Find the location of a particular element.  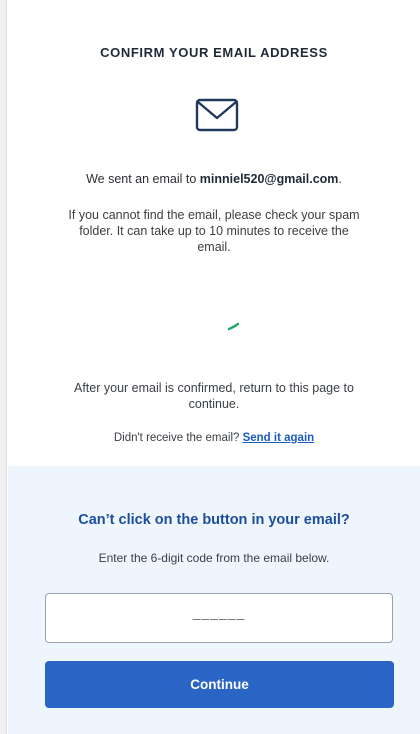

envelope-icon is located at coordinates (217, 115).